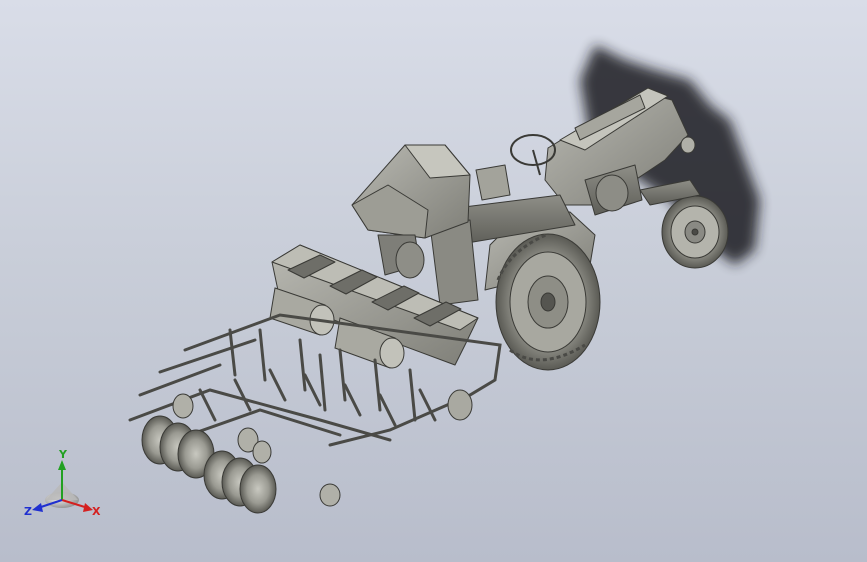  What do you see at coordinates (548, 301) in the screenshot?
I see `rear-wheel` at bounding box center [548, 301].